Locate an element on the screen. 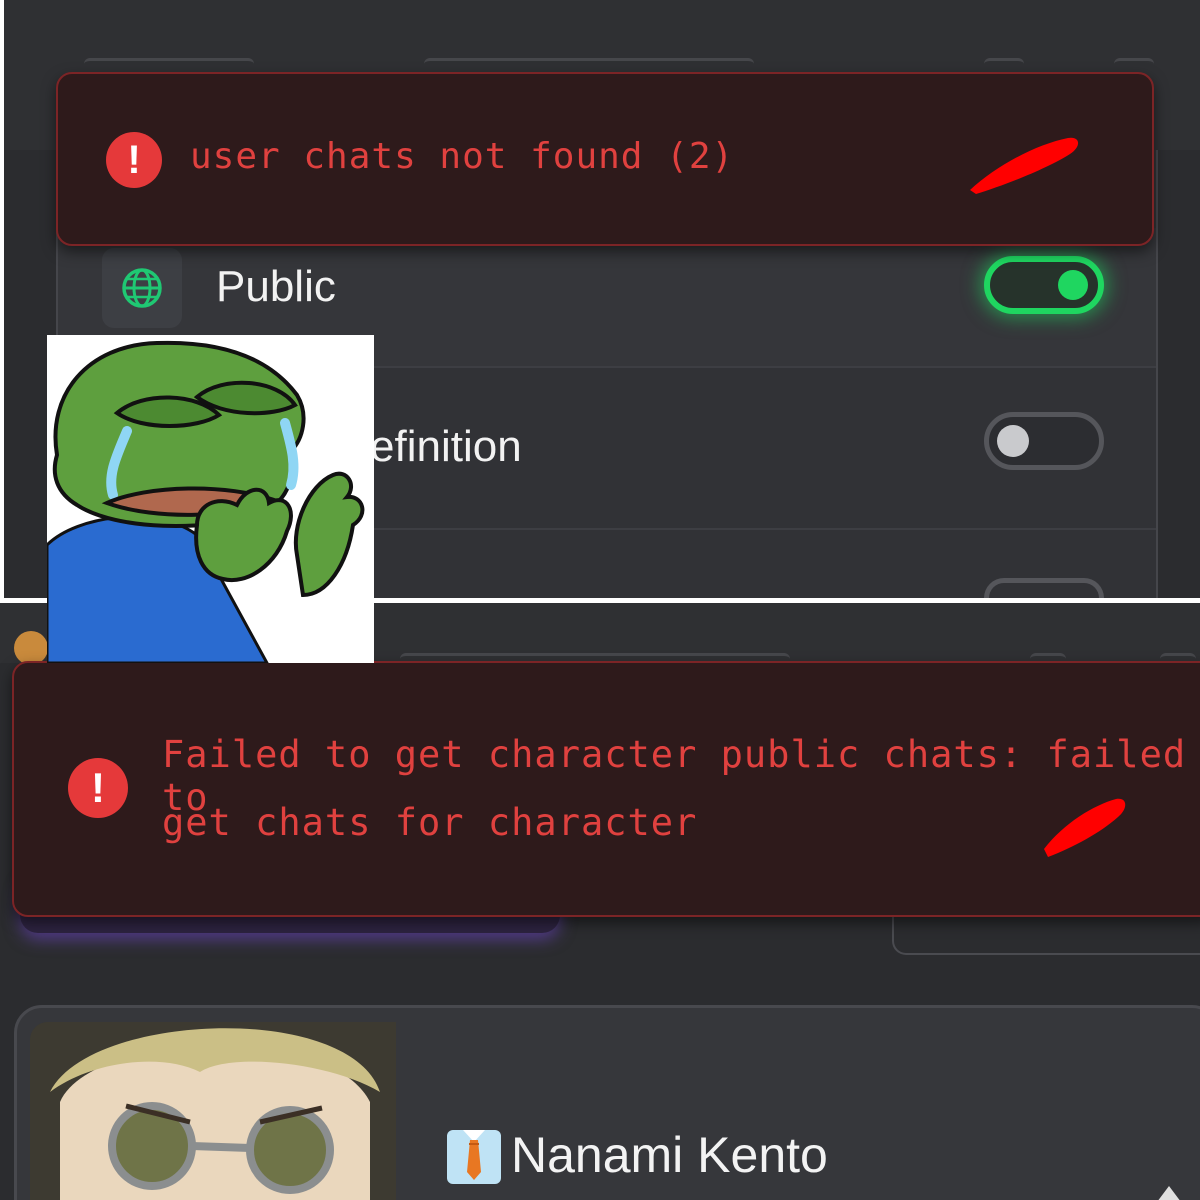 This screenshot has height=1200, width=1200. error-toast: ! user chats not found (2) is located at coordinates (605, 159).